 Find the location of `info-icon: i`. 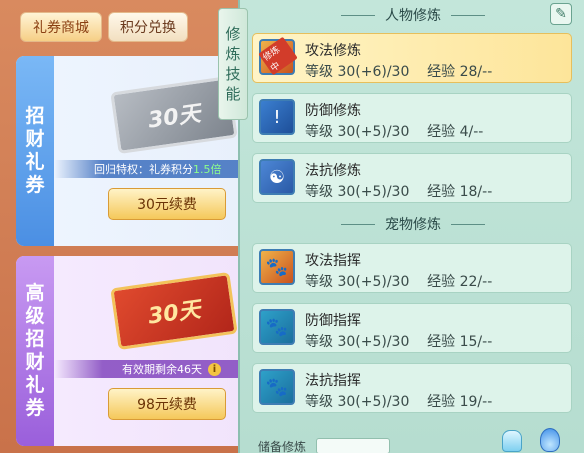

info-icon: i is located at coordinates (214, 369).